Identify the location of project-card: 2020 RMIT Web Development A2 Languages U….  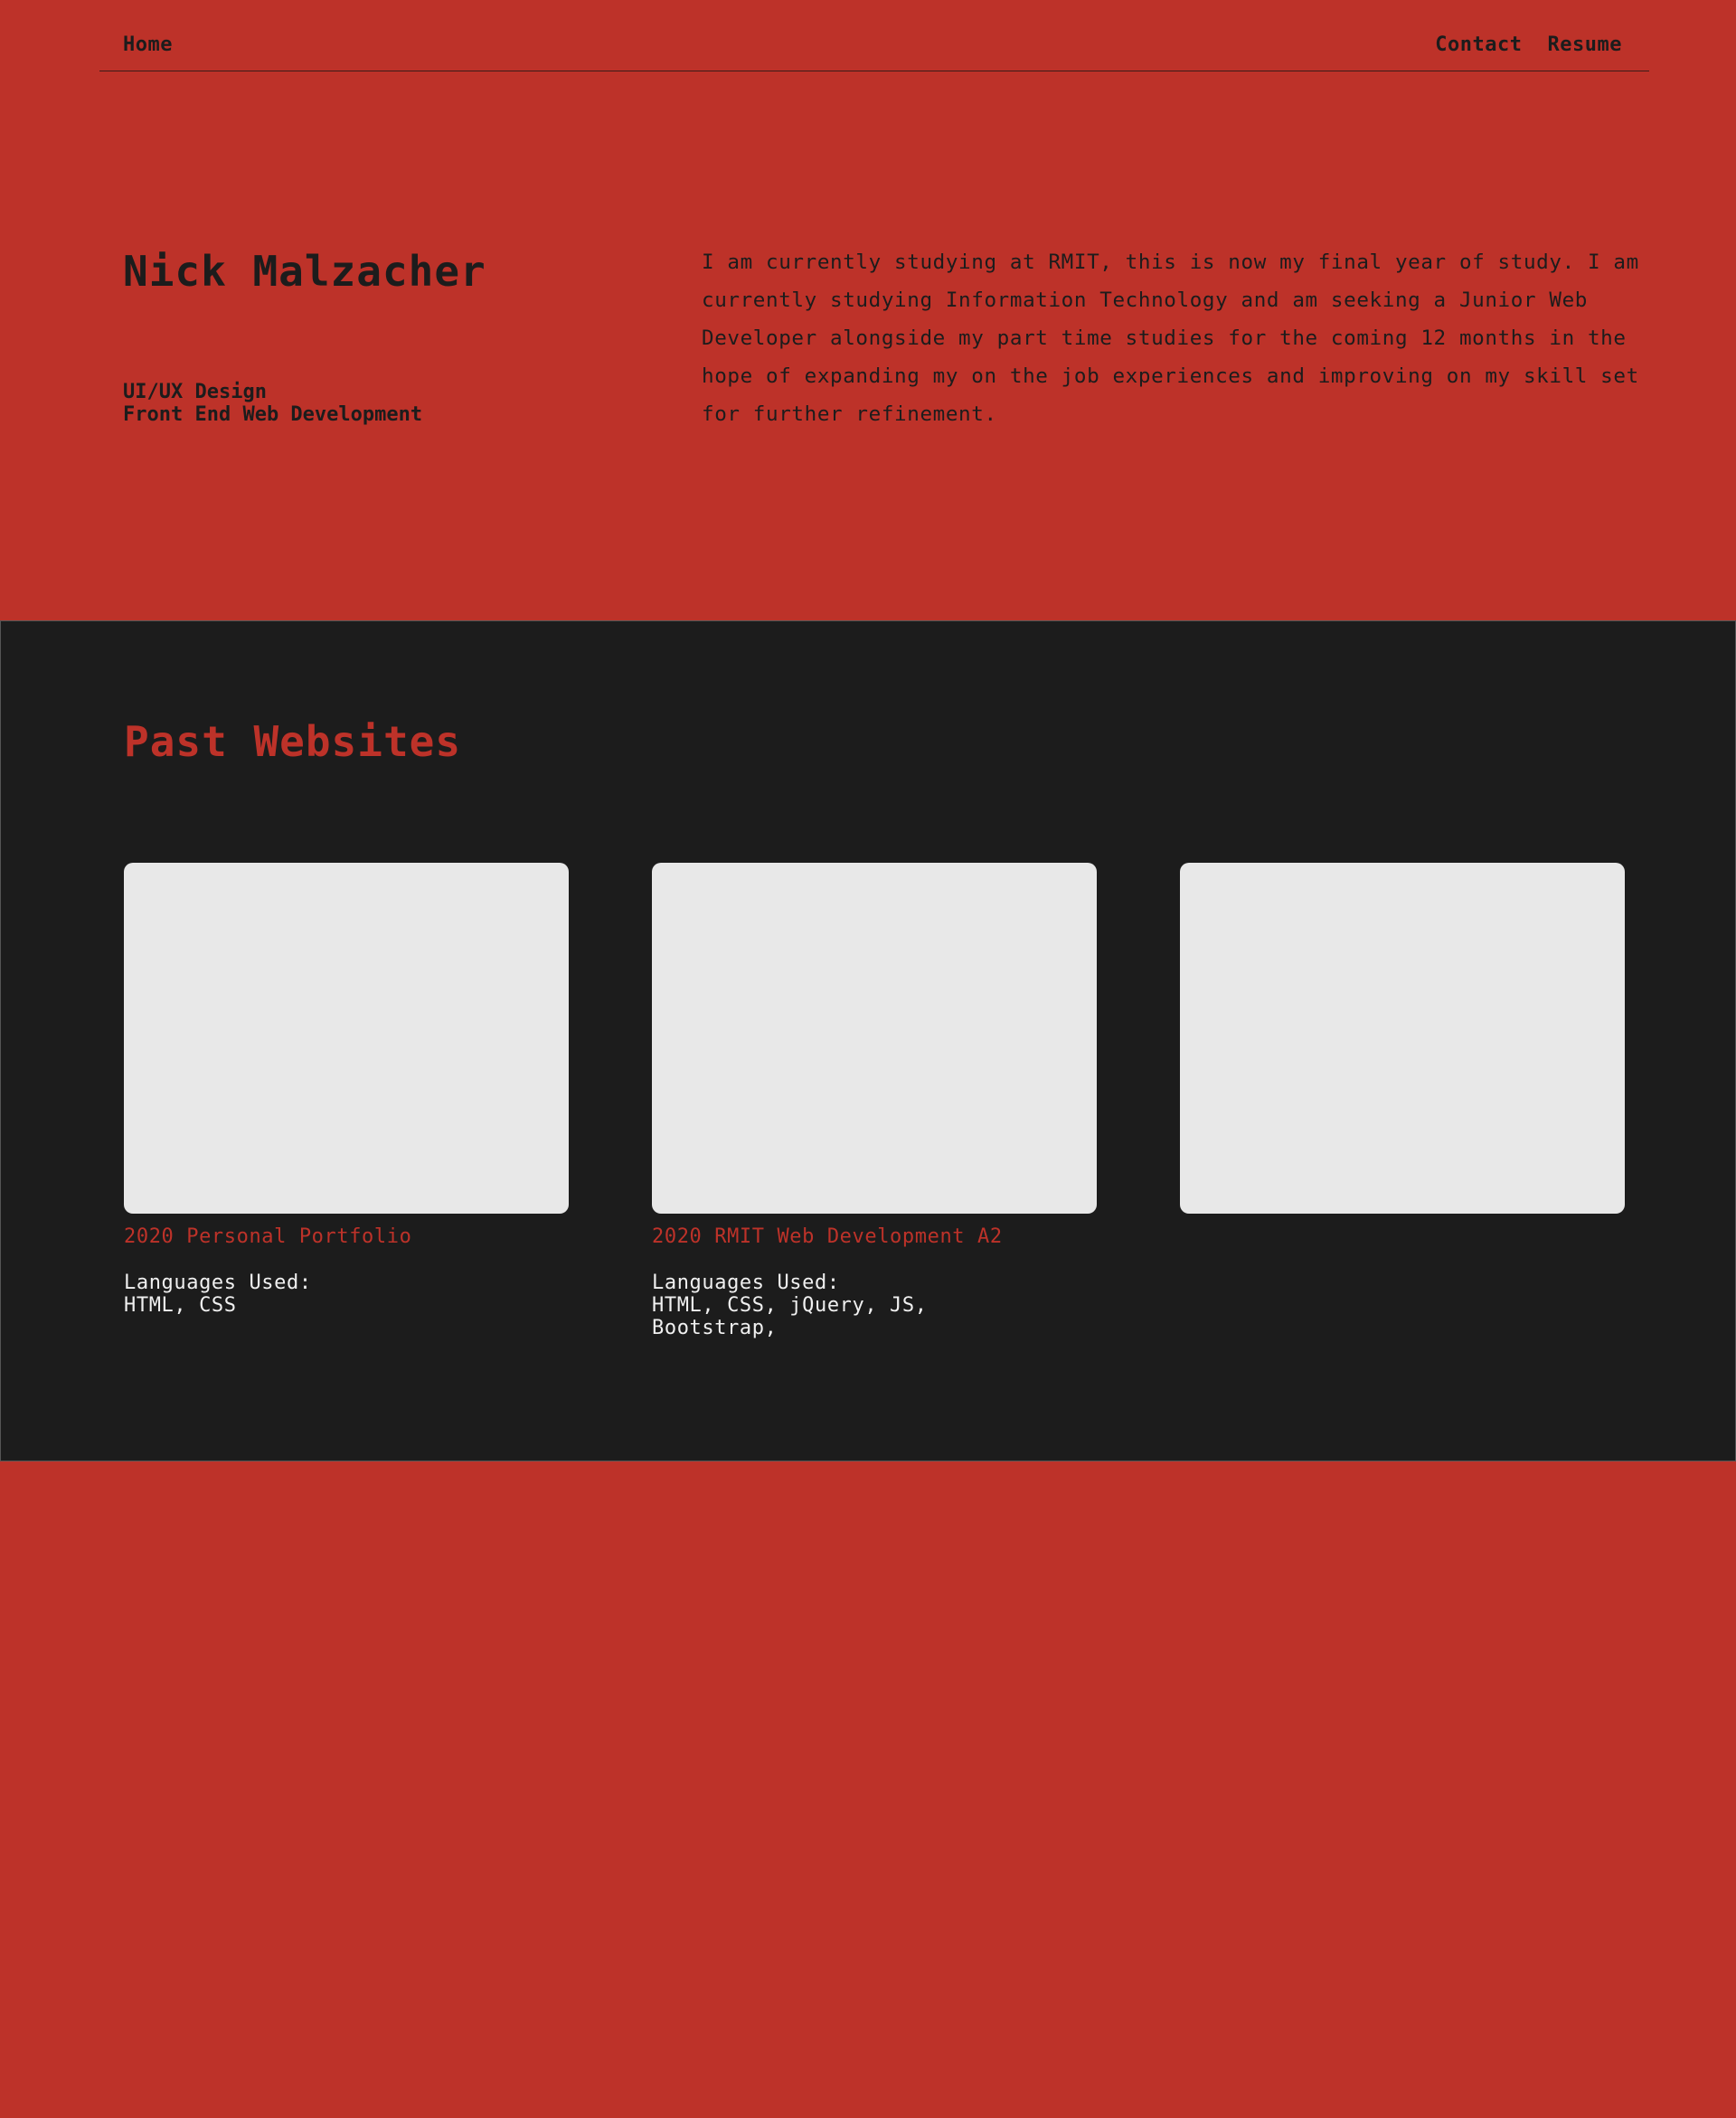
(875, 1101).